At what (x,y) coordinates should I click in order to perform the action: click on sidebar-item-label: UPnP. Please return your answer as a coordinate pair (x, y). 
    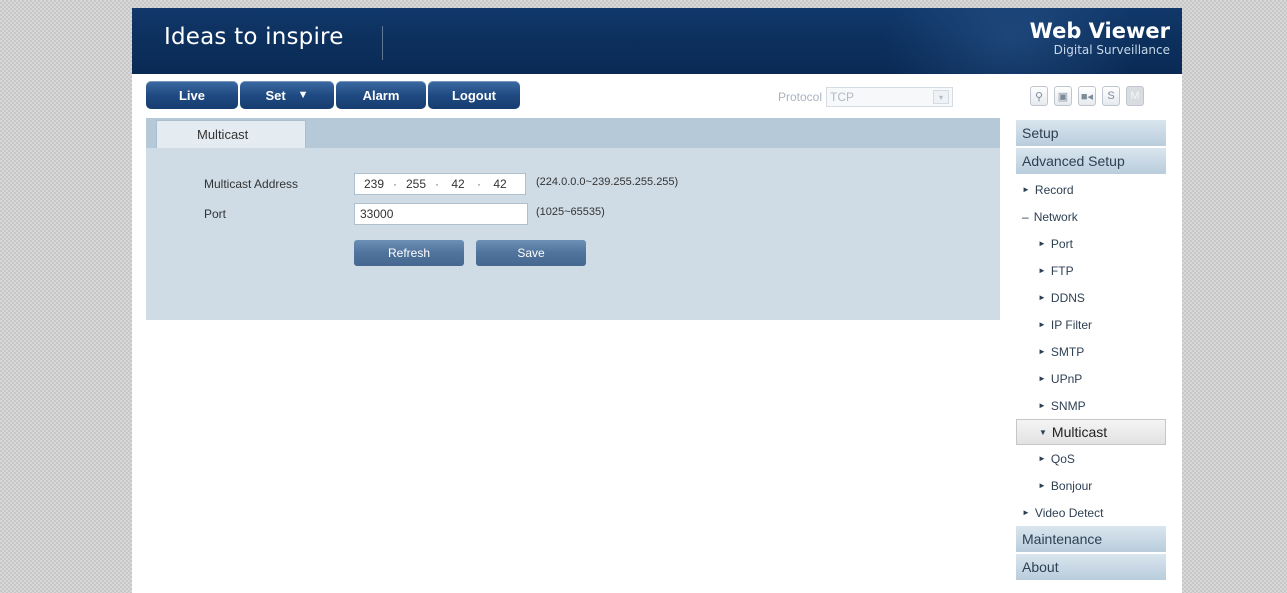
    Looking at the image, I should click on (1066, 378).